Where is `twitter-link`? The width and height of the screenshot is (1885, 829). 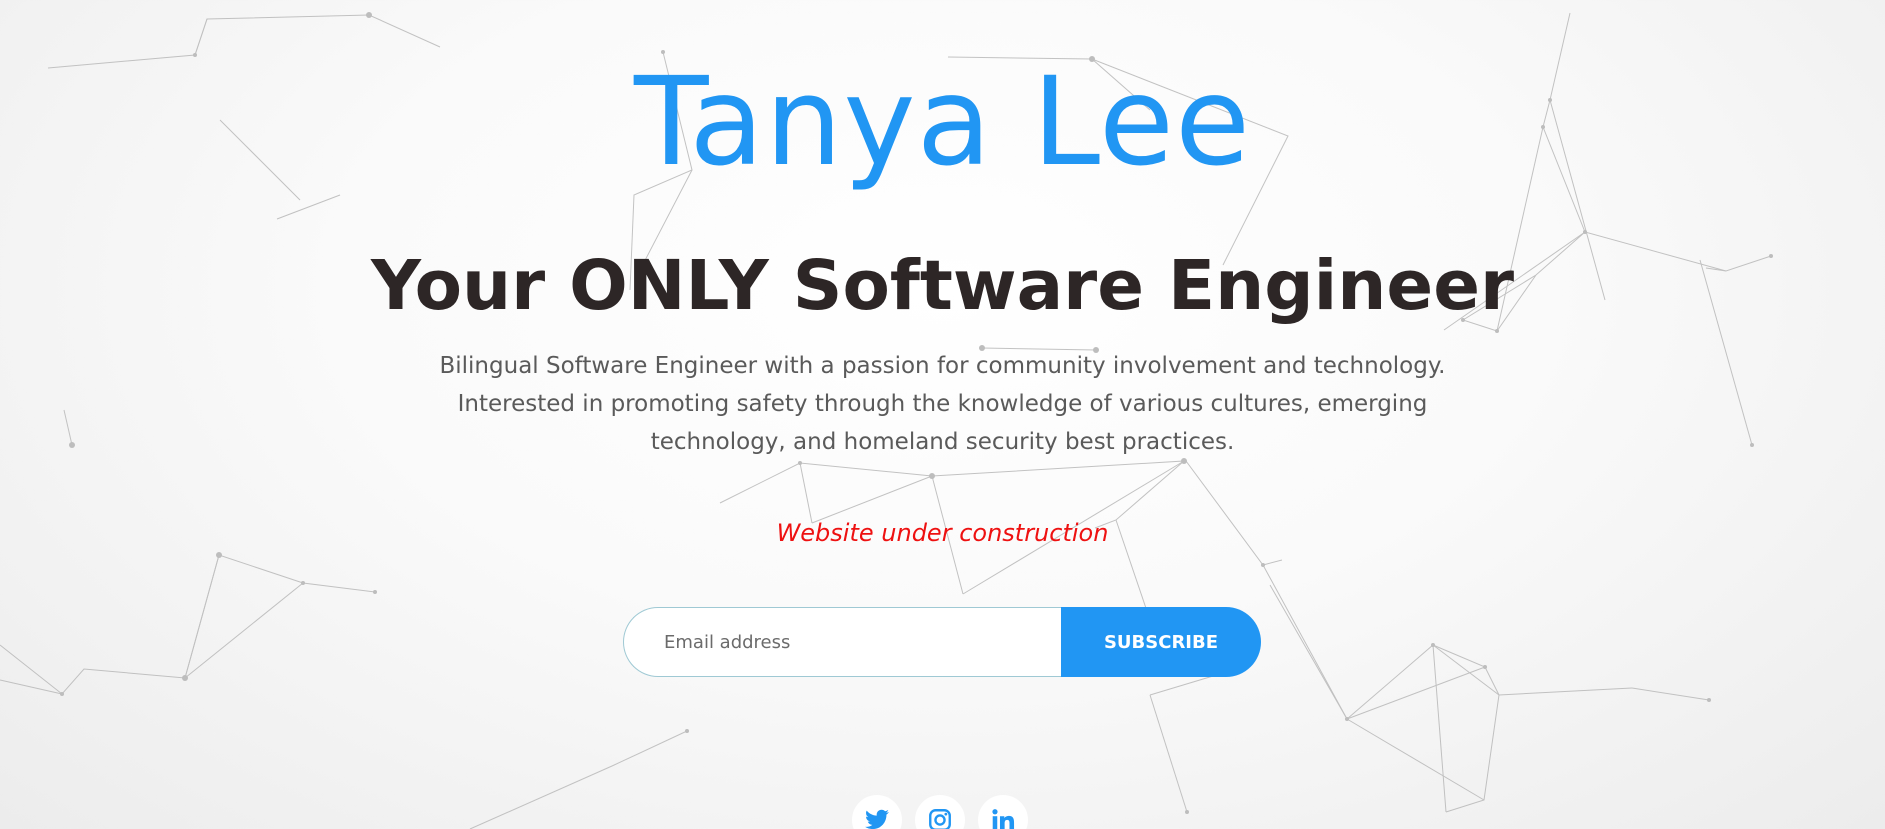
twitter-link is located at coordinates (877, 812).